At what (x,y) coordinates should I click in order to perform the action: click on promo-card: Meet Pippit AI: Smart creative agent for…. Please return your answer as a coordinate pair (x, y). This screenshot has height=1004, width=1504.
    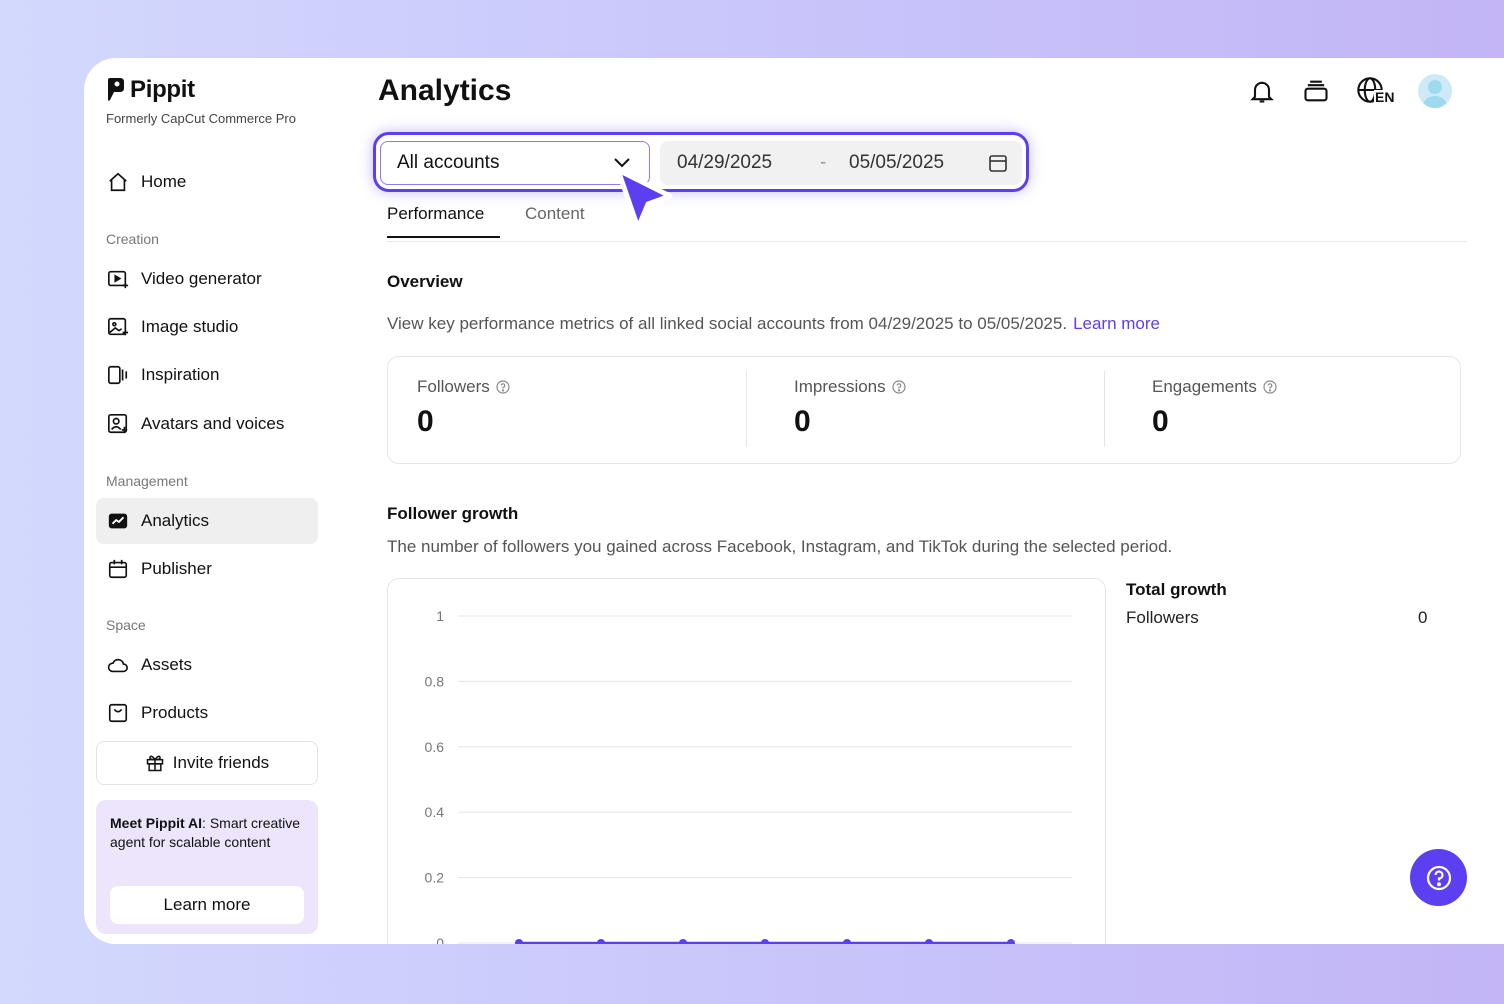
    Looking at the image, I should click on (207, 867).